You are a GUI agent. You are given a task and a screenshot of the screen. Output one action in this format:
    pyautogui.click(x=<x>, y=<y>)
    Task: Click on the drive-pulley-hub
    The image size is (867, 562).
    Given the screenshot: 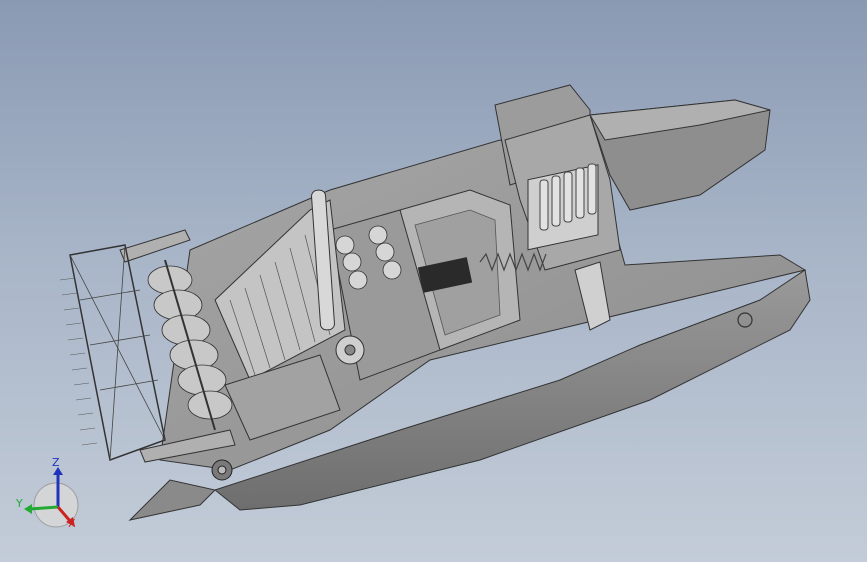 What is the action you would take?
    pyautogui.click(x=350, y=350)
    